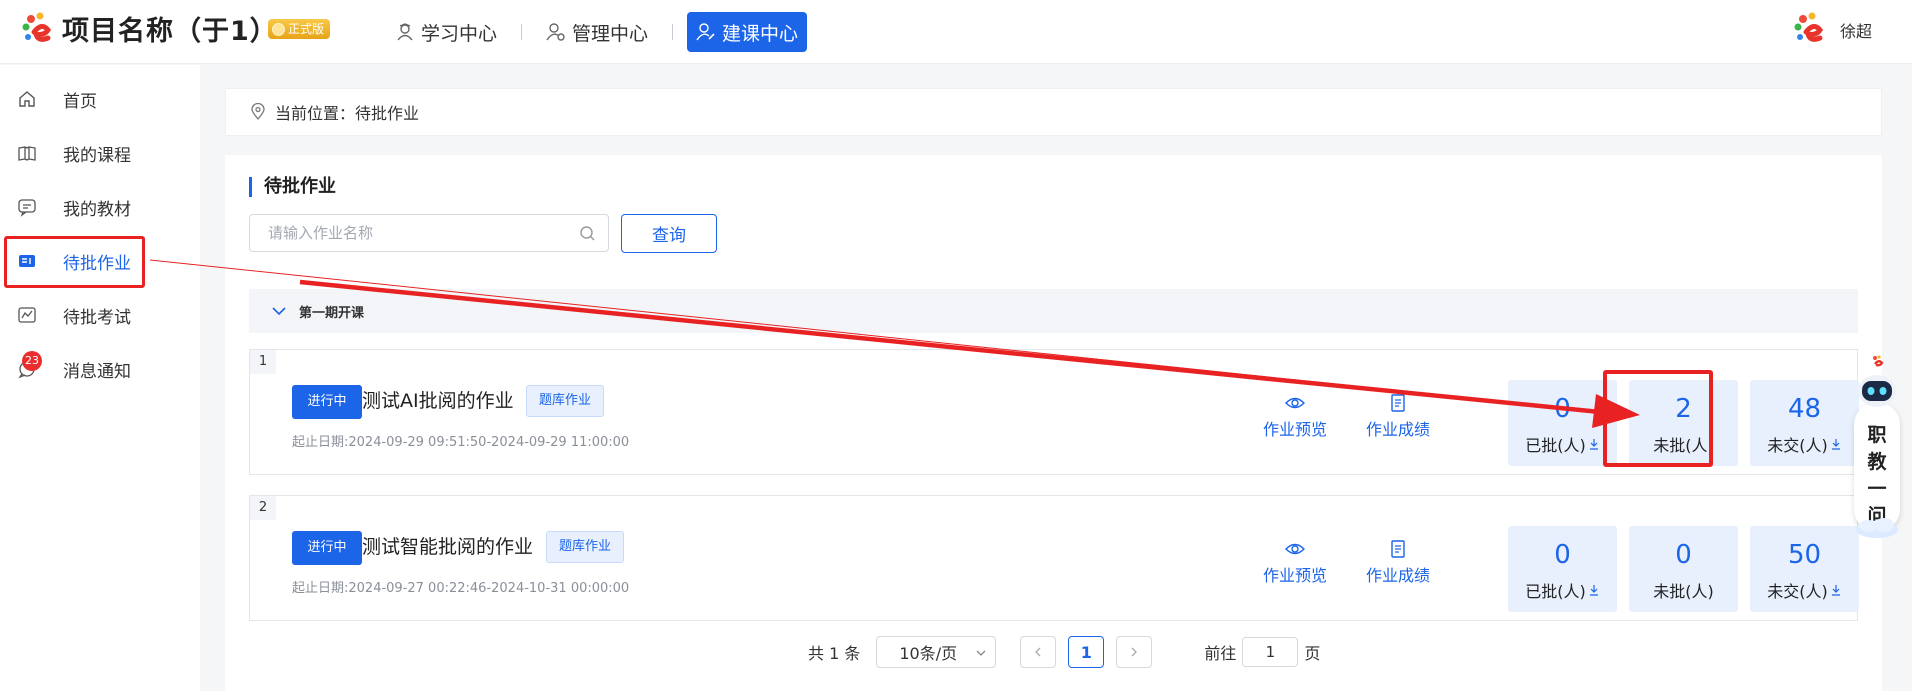 This screenshot has width=1912, height=691. I want to click on nav-learning-center: 学习中心, so click(446, 32).